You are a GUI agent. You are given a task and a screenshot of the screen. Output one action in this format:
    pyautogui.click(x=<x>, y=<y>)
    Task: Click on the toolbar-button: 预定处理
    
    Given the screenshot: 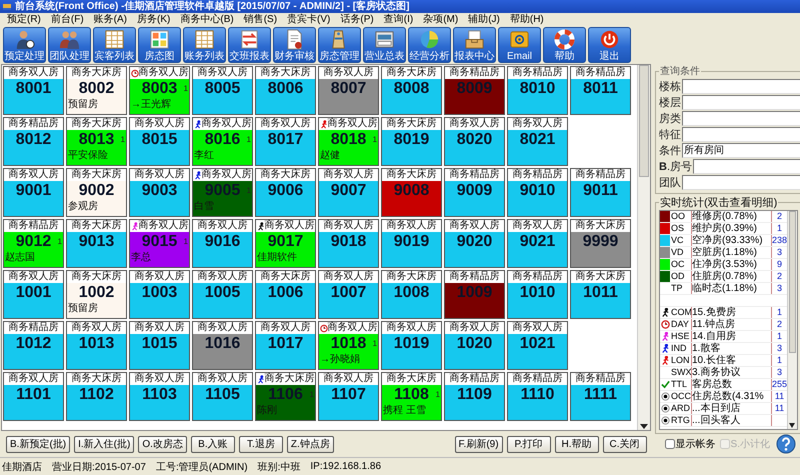 What is the action you would take?
    pyautogui.click(x=24, y=45)
    